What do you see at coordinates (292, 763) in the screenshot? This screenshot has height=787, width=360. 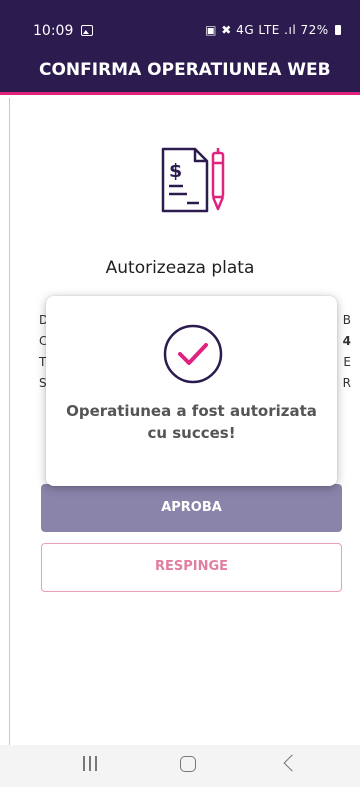 I see `back-icon` at bounding box center [292, 763].